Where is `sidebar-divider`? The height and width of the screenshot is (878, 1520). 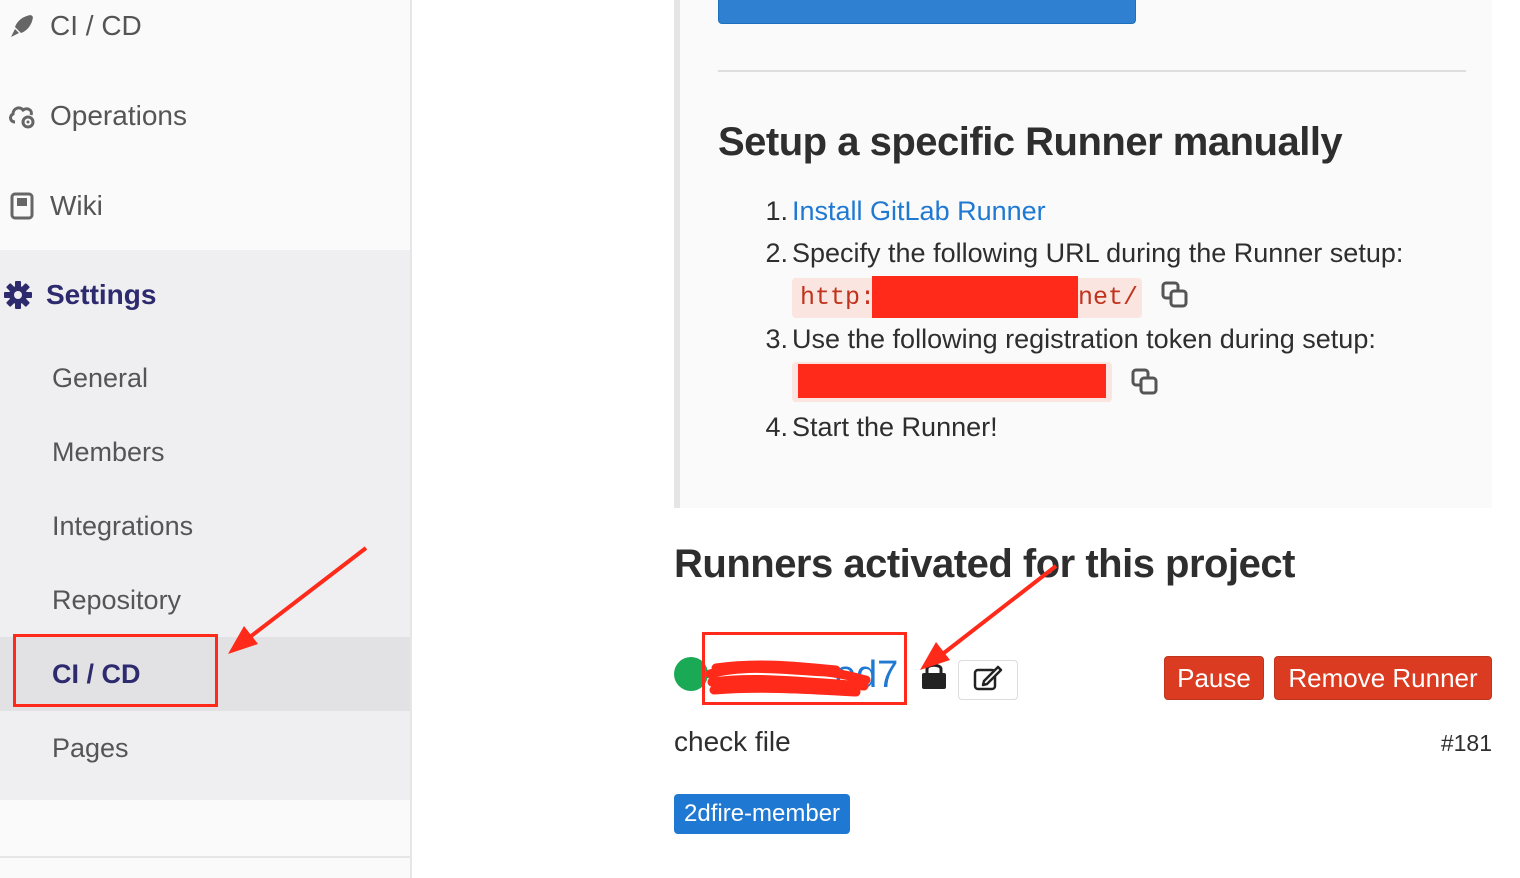 sidebar-divider is located at coordinates (205, 857).